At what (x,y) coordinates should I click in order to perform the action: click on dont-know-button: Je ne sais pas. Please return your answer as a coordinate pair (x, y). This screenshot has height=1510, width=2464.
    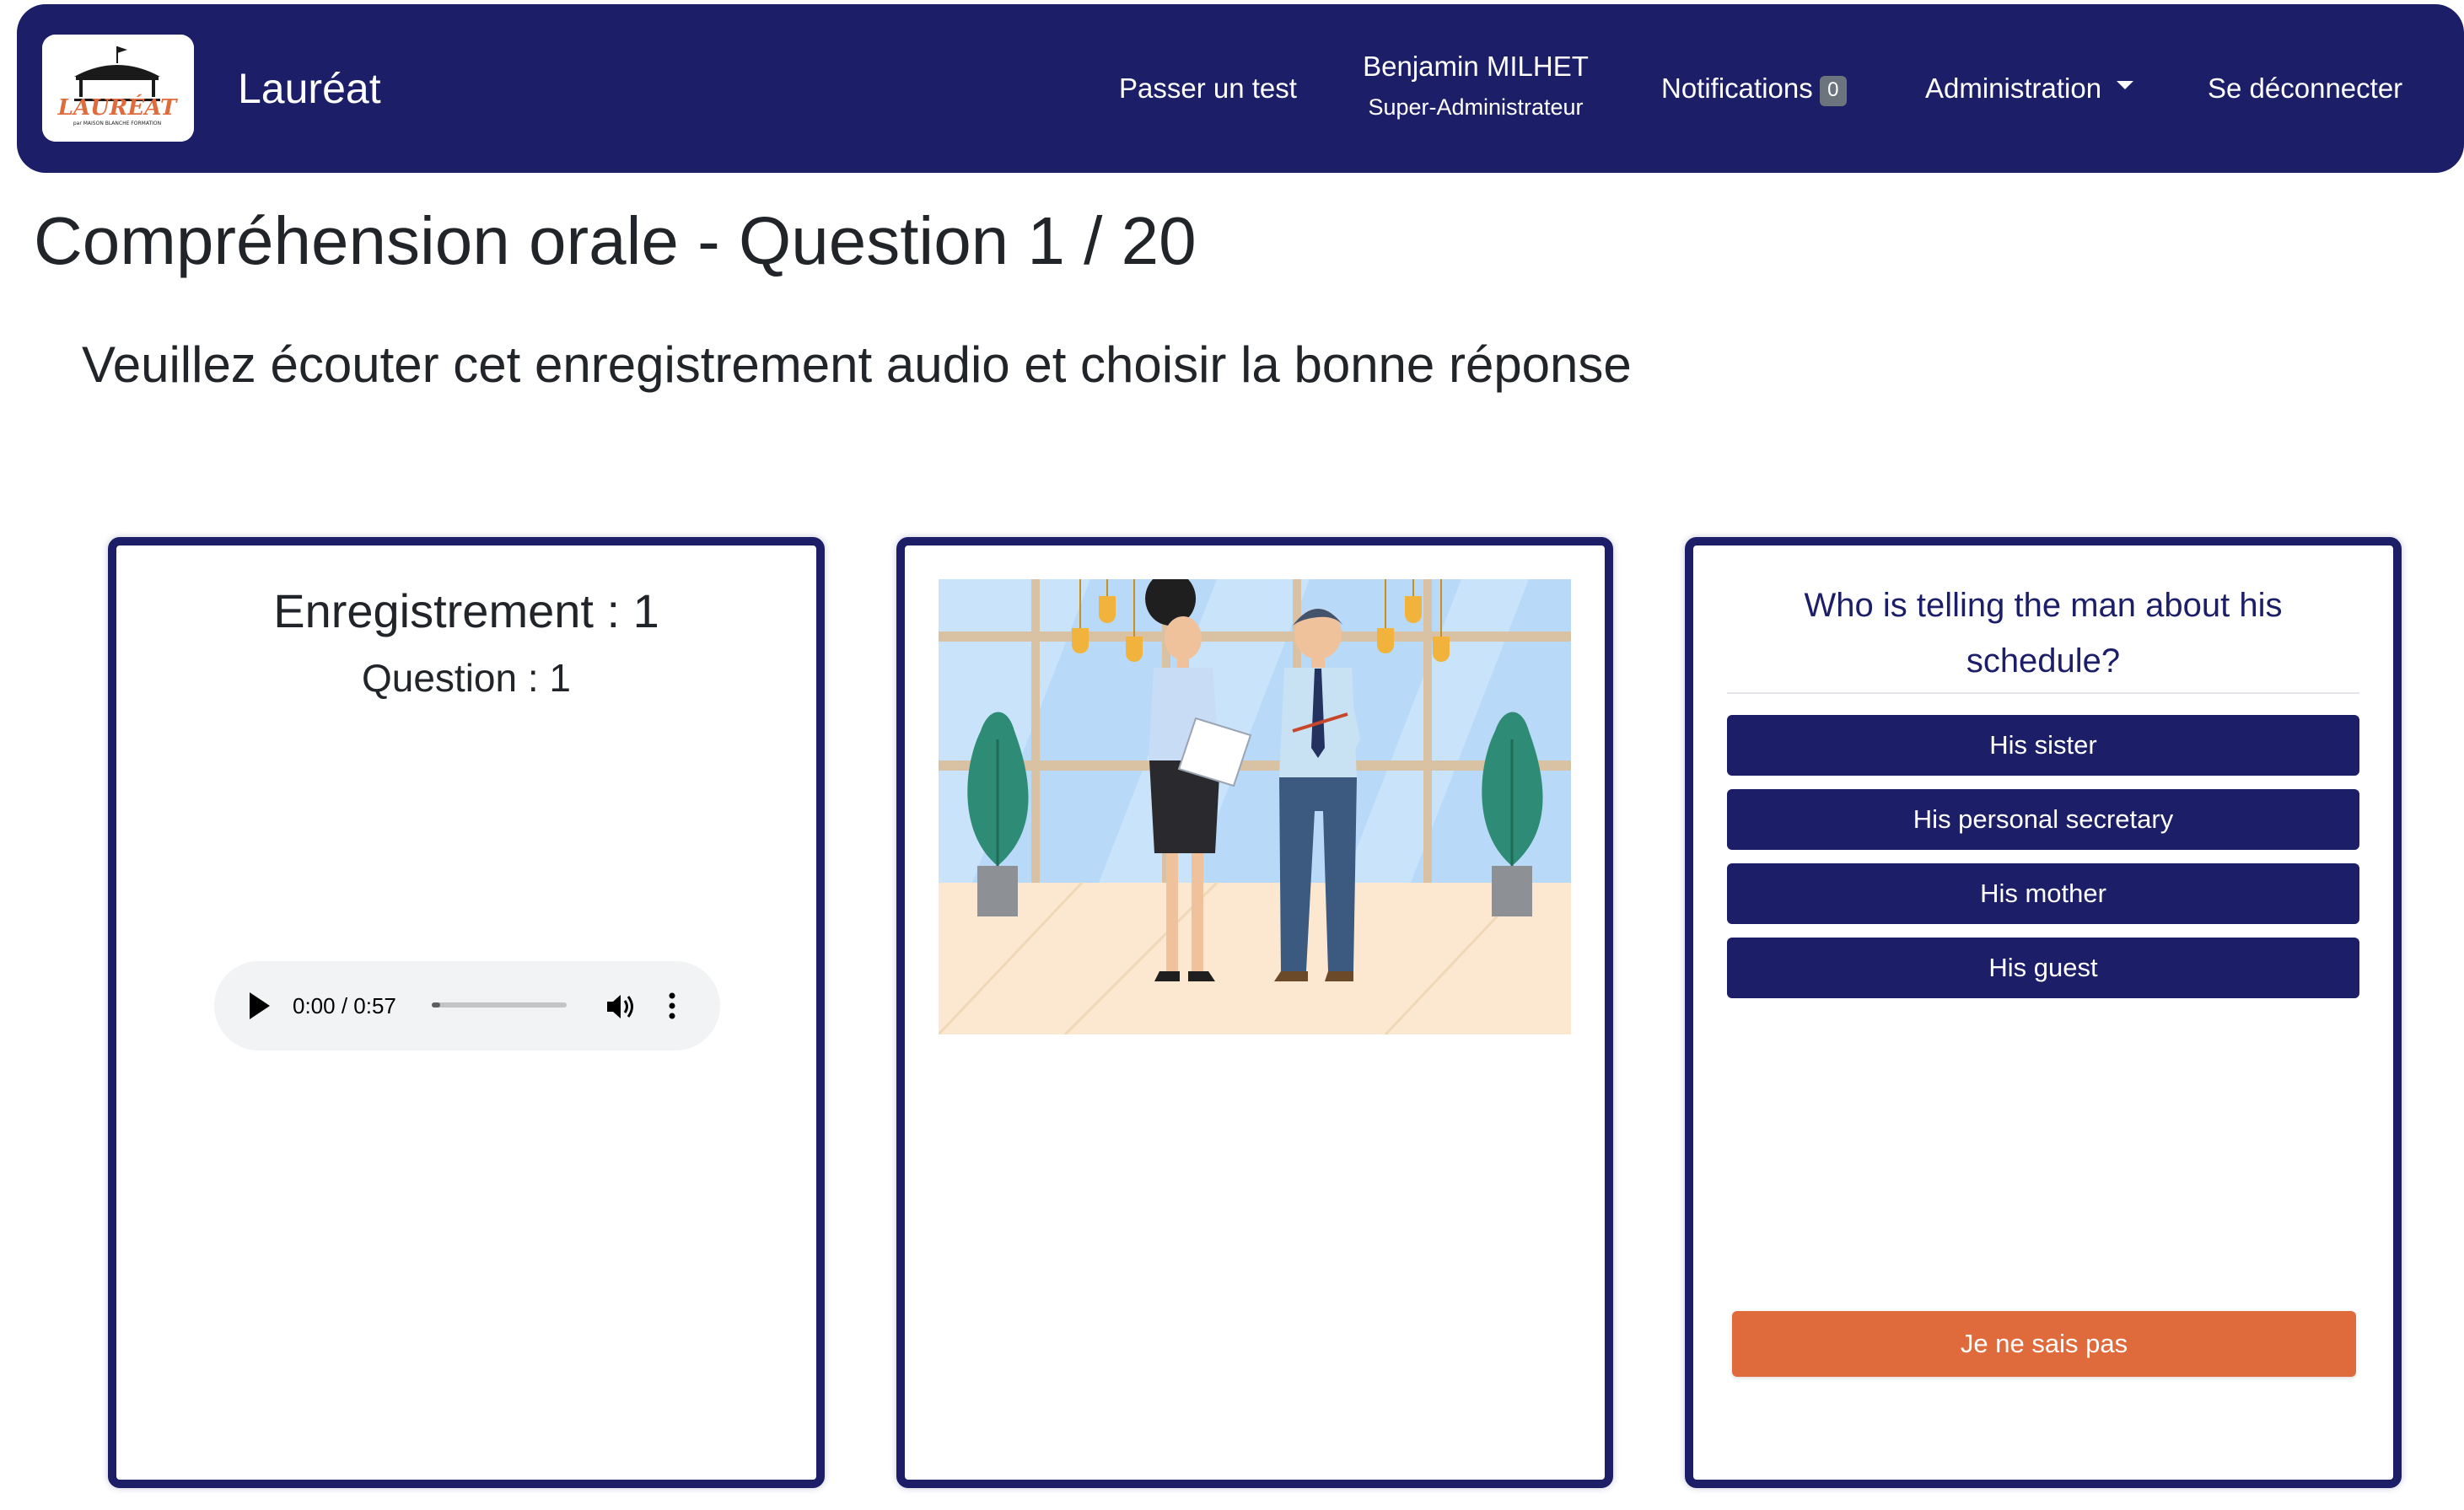
    Looking at the image, I should click on (2044, 1344).